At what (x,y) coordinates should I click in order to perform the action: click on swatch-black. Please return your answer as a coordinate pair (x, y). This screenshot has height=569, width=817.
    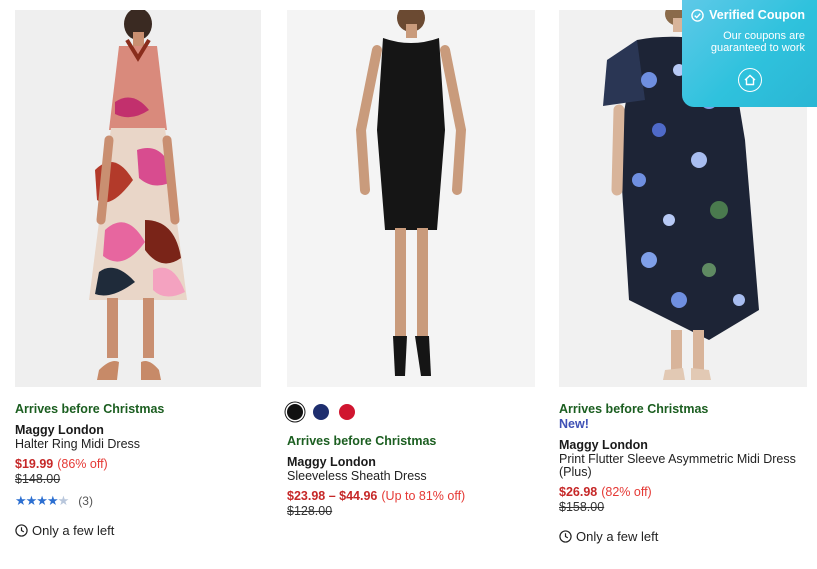
    Looking at the image, I should click on (295, 412).